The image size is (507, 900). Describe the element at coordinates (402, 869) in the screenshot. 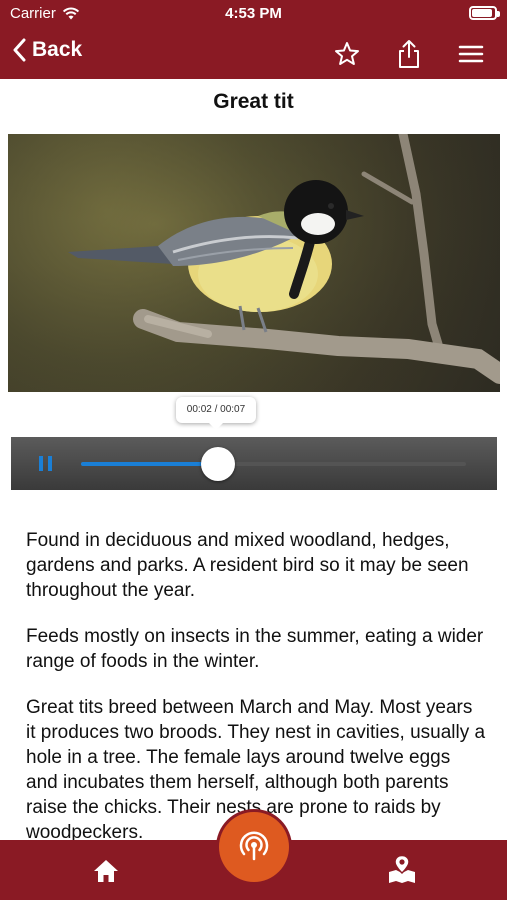

I see `map-icon` at that location.